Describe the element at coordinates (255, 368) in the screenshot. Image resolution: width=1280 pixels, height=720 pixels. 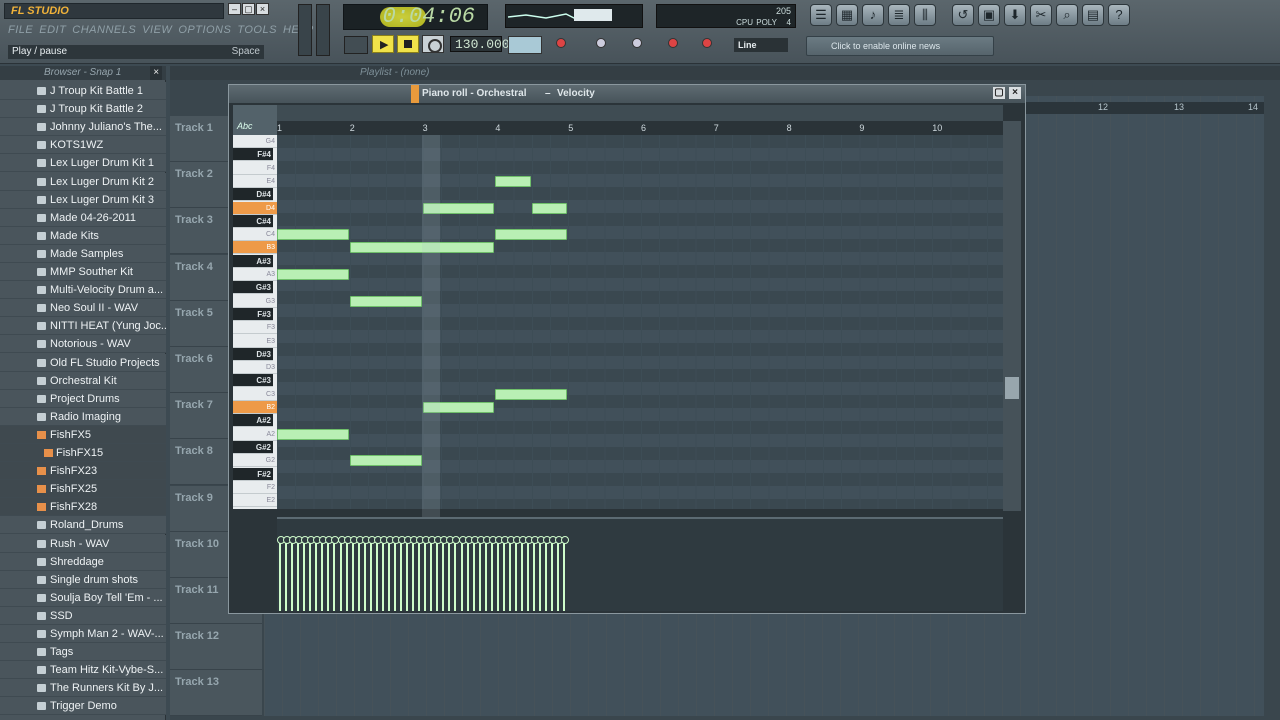
I see `piano-key: D3` at that location.